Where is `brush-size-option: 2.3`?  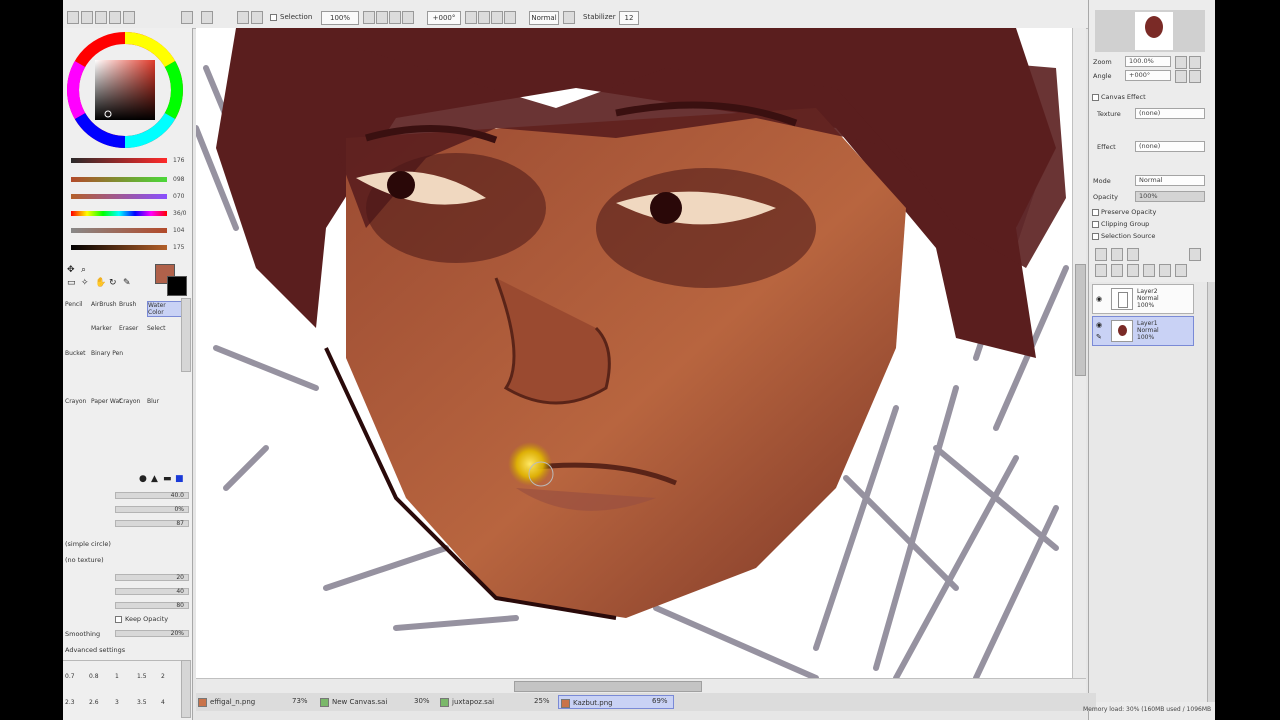
brush-size-option: 2.3 is located at coordinates (70, 702).